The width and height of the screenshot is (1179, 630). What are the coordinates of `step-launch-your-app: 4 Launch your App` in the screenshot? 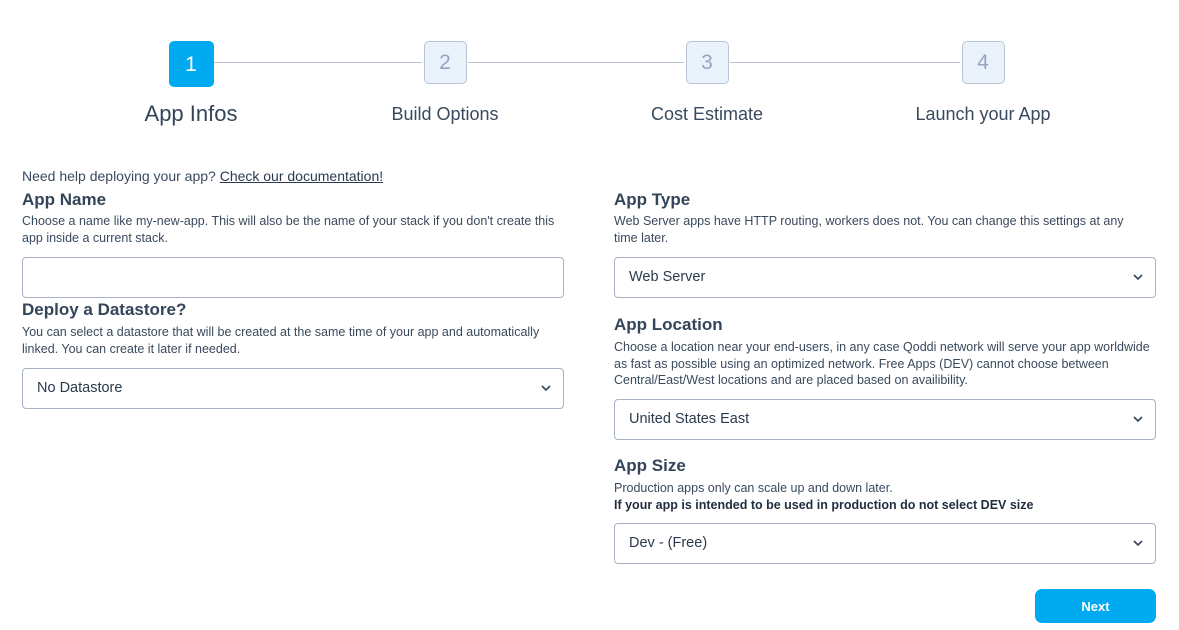 It's located at (983, 83).